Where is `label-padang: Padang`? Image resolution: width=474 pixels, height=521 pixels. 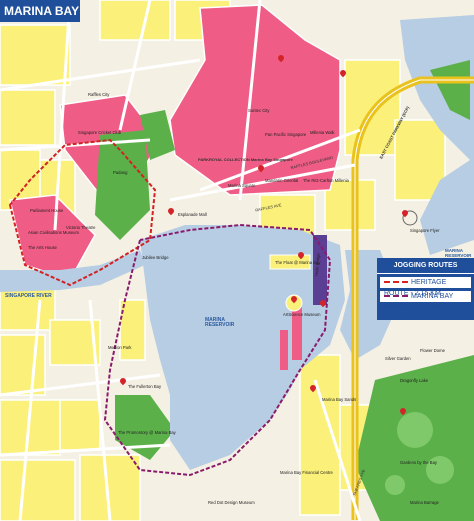
label-padang: Padang is located at coordinates (120, 172).